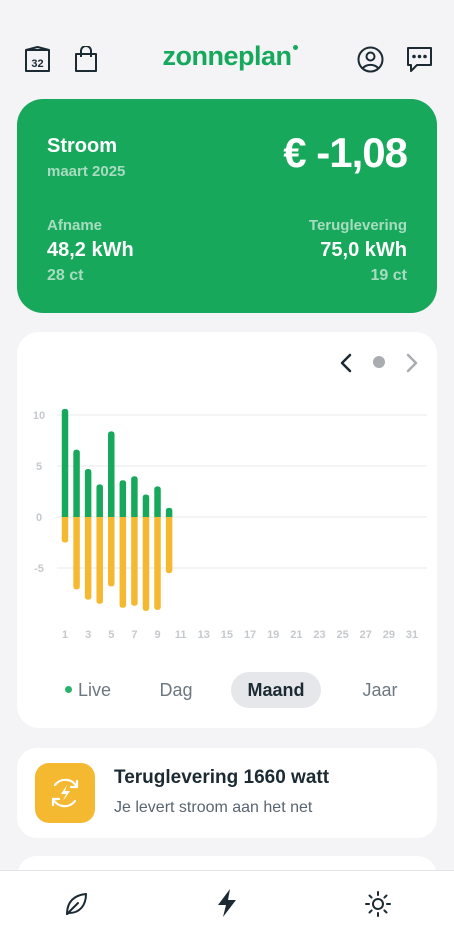 The height and width of the screenshot is (950, 454). I want to click on chat-icon, so click(419, 59).